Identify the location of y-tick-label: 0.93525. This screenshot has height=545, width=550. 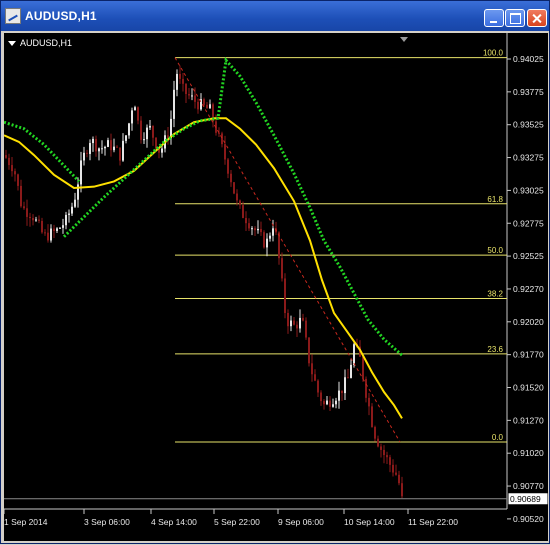
(528, 125).